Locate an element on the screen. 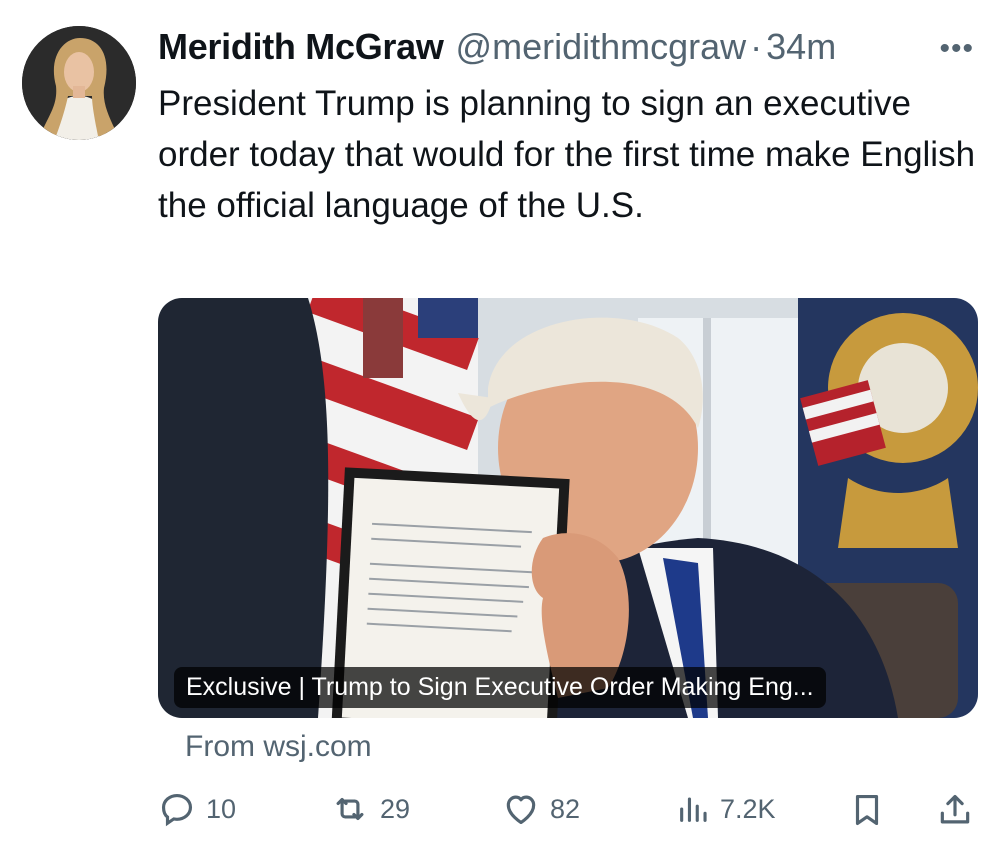  like-count: 82 is located at coordinates (565, 808).